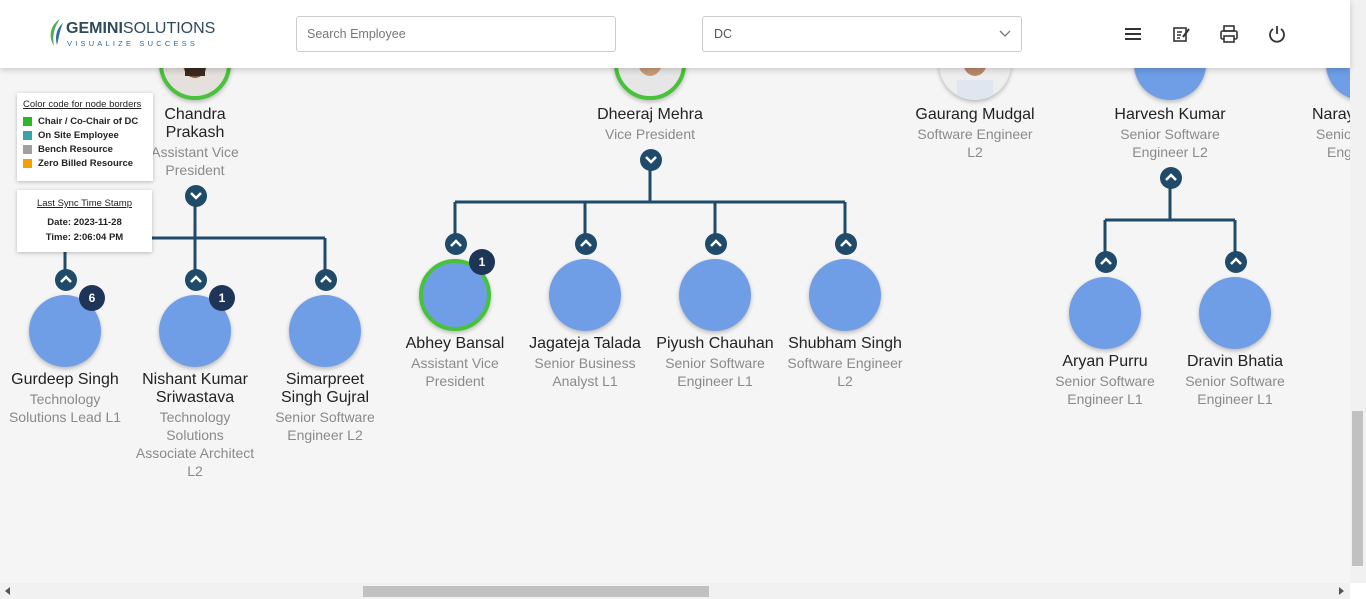  What do you see at coordinates (88, 121) in the screenshot?
I see `legend-label: Chair / Co-Chair of DC` at bounding box center [88, 121].